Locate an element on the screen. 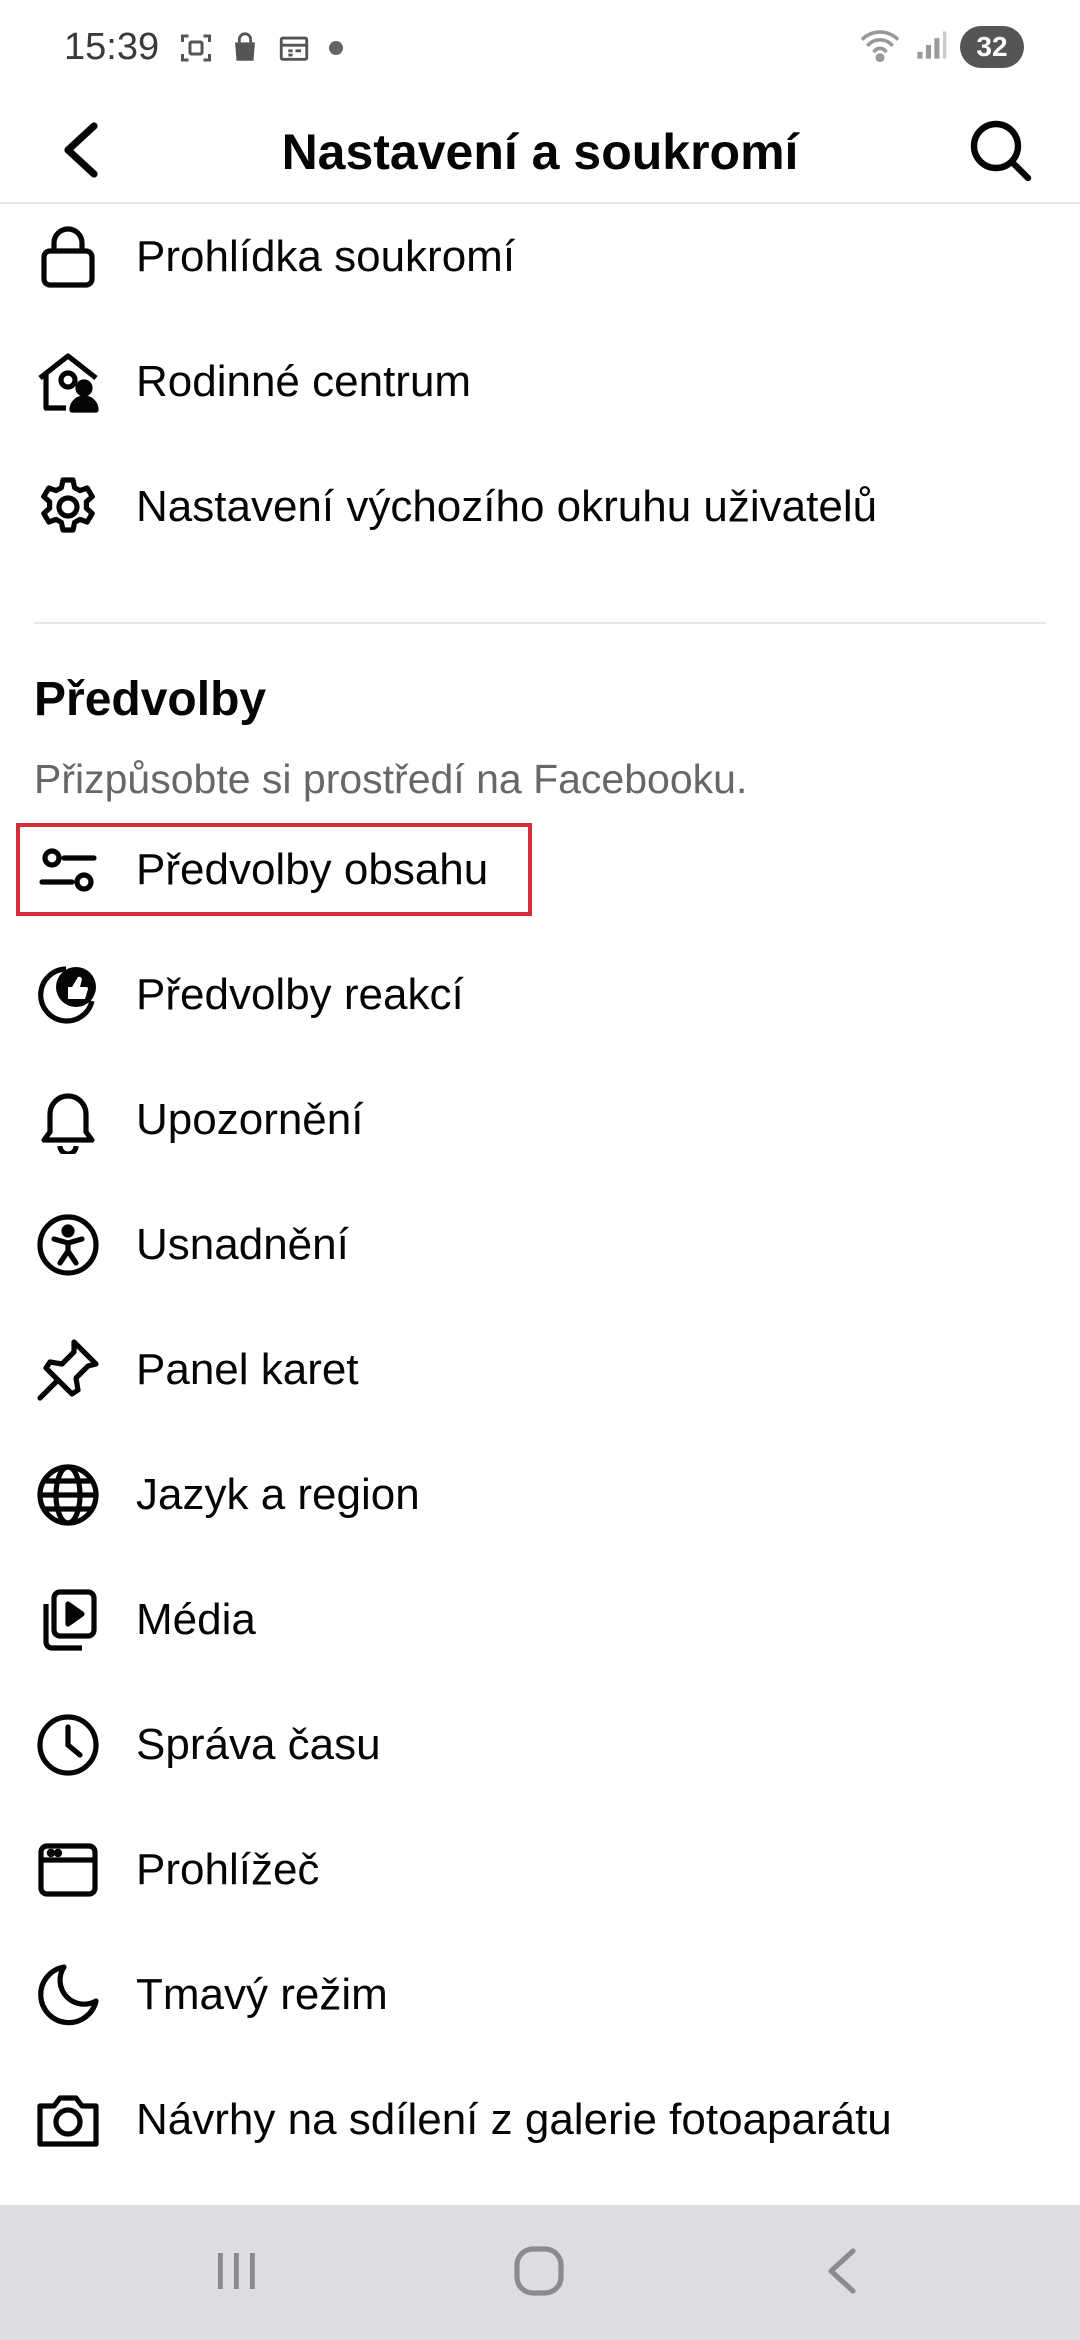 The height and width of the screenshot is (2340, 1080). gear-icon is located at coordinates (68, 507).